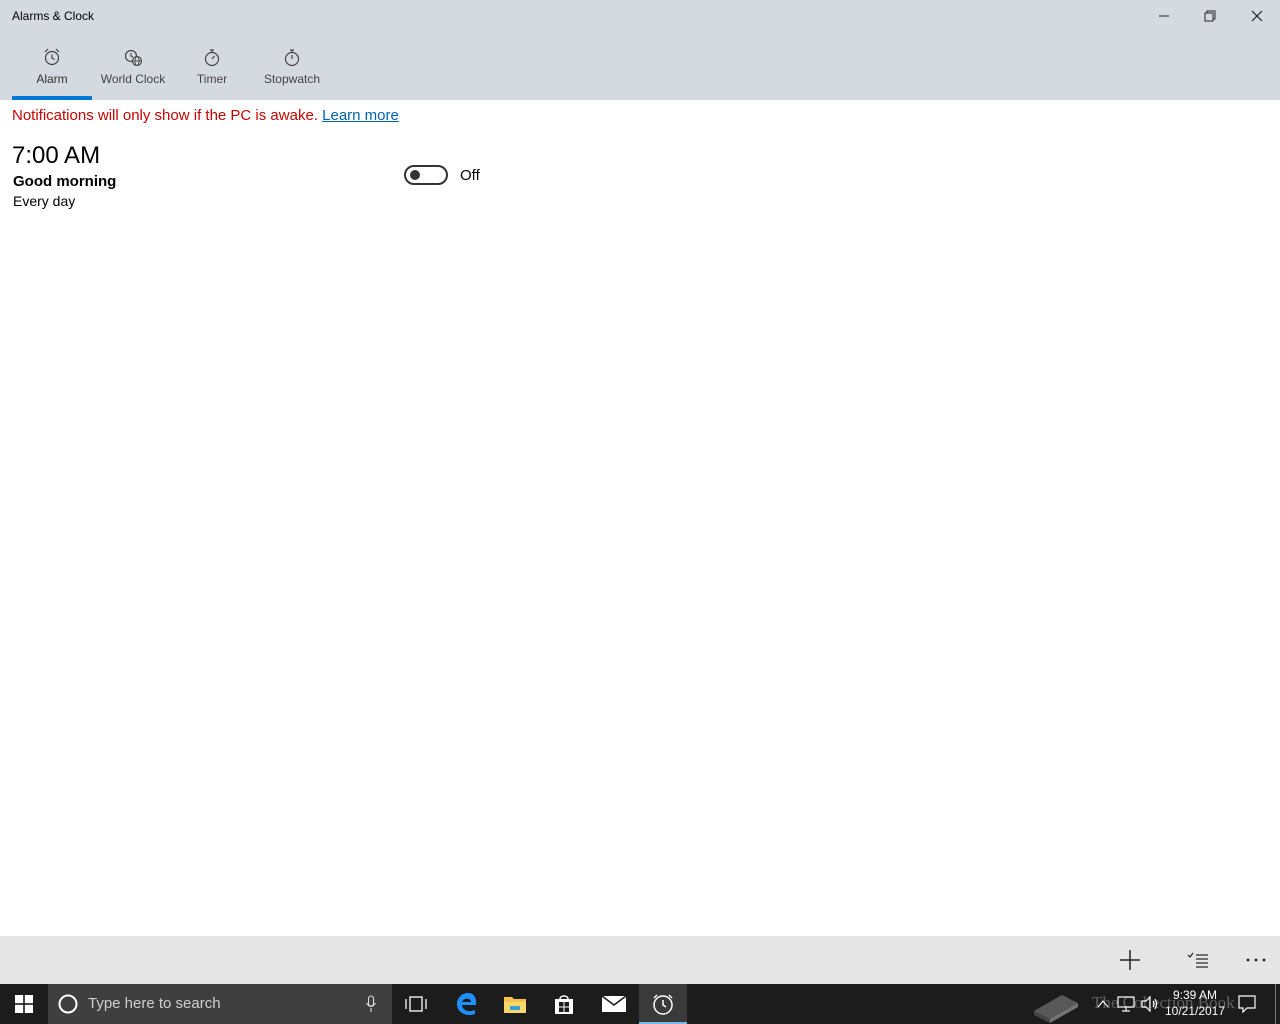 The height and width of the screenshot is (1024, 1280). I want to click on tab-stopwatch: Stopwatch, so click(292, 73).